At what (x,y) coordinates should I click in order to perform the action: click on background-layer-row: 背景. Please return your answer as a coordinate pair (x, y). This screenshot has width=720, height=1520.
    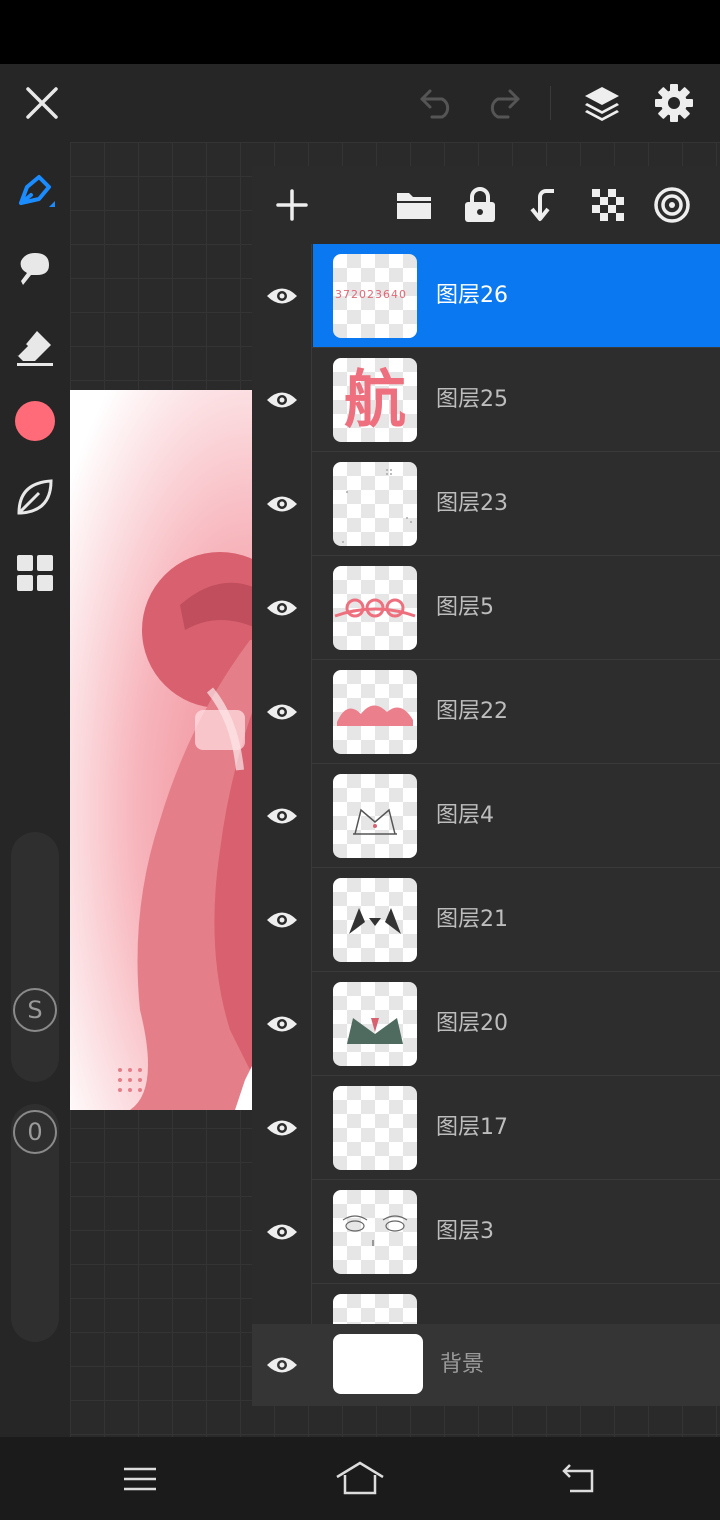
    Looking at the image, I should click on (486, 1365).